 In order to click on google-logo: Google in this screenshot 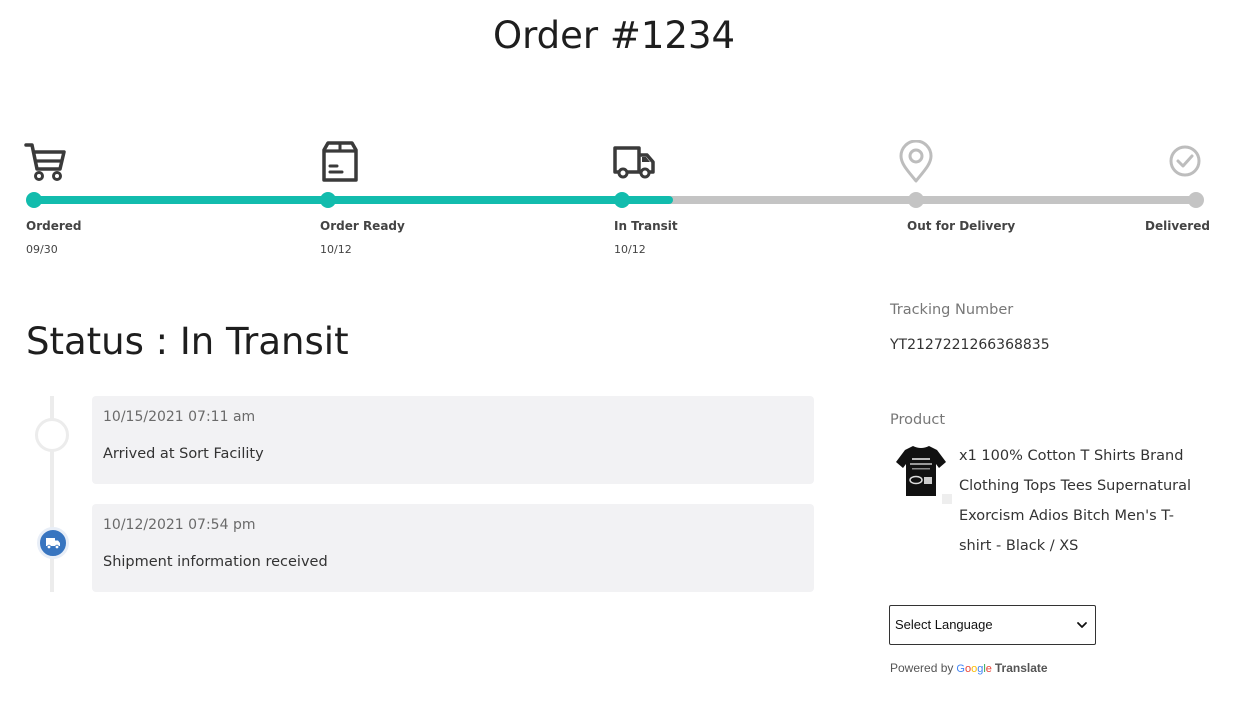, I will do `click(974, 669)`.